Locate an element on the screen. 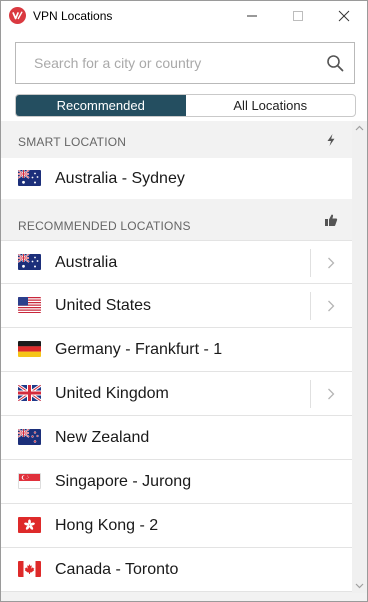 This screenshot has height=602, width=368. location-row-hong-kong: Hong Kong - 2 is located at coordinates (176, 526).